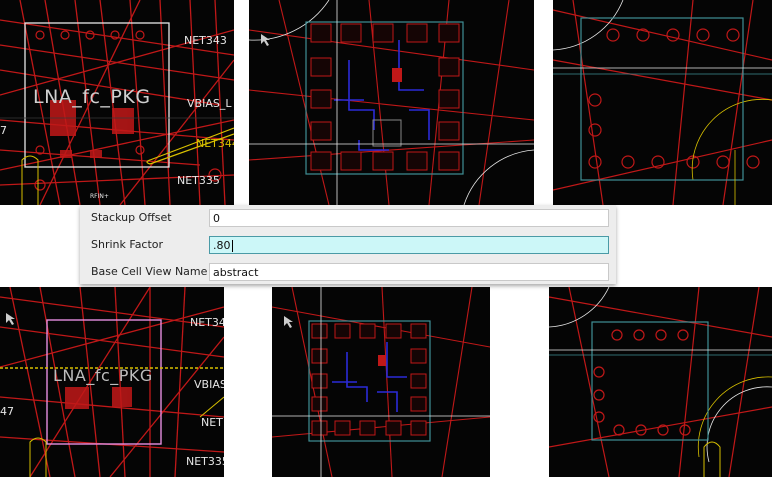 The width and height of the screenshot is (772, 477). Describe the element at coordinates (215, 143) in the screenshot. I see `net-label: NET344` at that location.